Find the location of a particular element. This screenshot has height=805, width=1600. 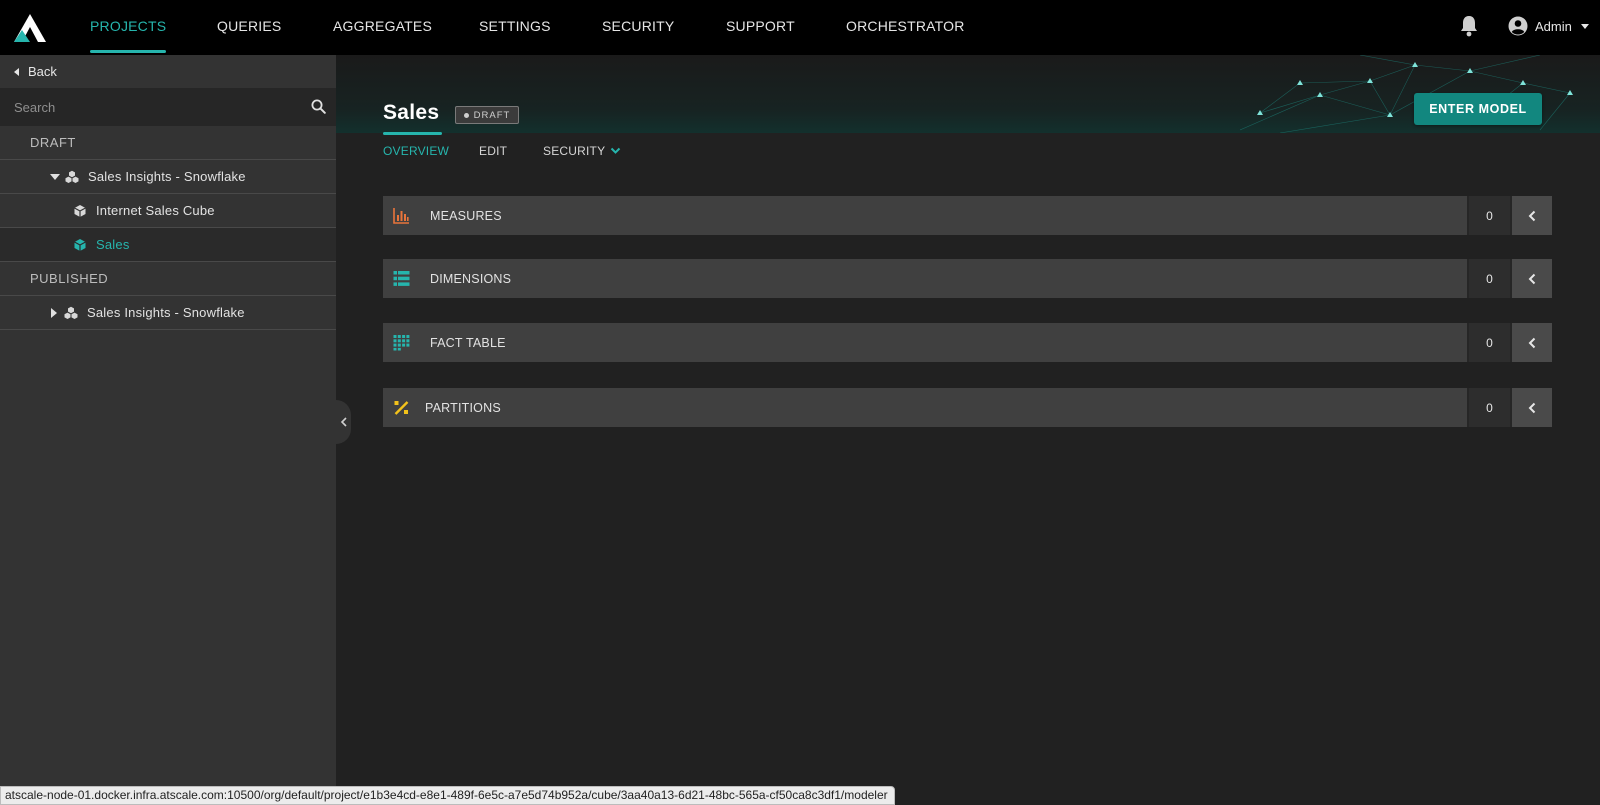

tree-item-published-project: Sales Insights - Snowflake is located at coordinates (168, 313).